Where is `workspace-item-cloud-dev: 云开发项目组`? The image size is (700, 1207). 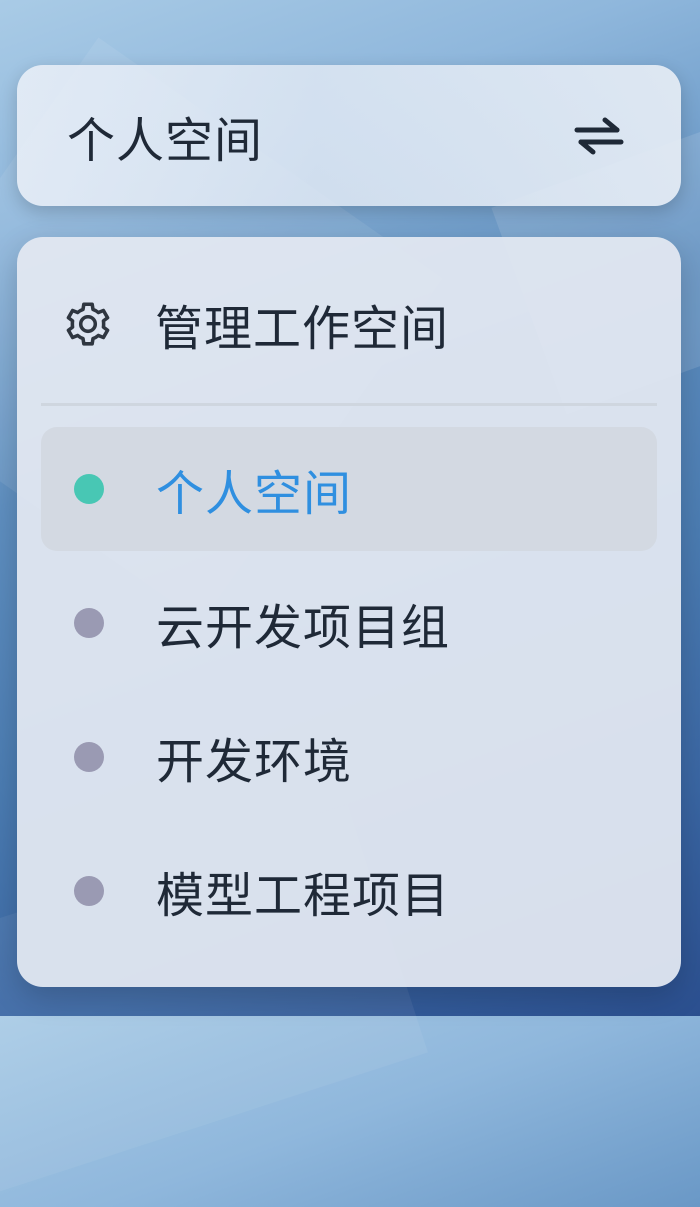
workspace-item-cloud-dev: 云开发项目组 is located at coordinates (349, 623).